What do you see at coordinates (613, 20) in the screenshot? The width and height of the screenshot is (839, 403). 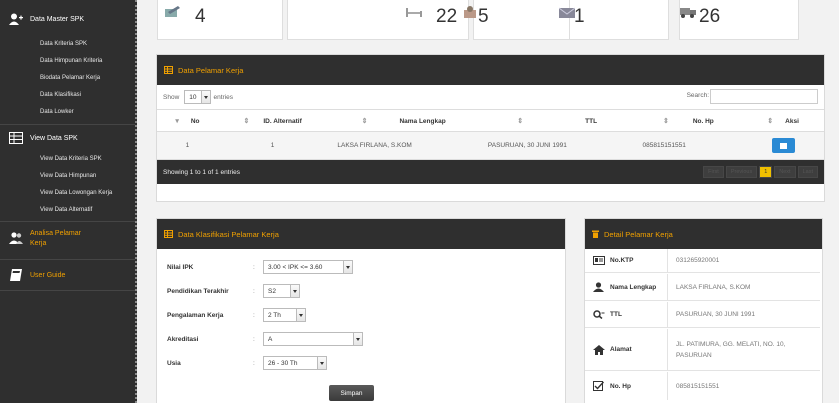 I see `stat-card-klasifikasi: 1` at bounding box center [613, 20].